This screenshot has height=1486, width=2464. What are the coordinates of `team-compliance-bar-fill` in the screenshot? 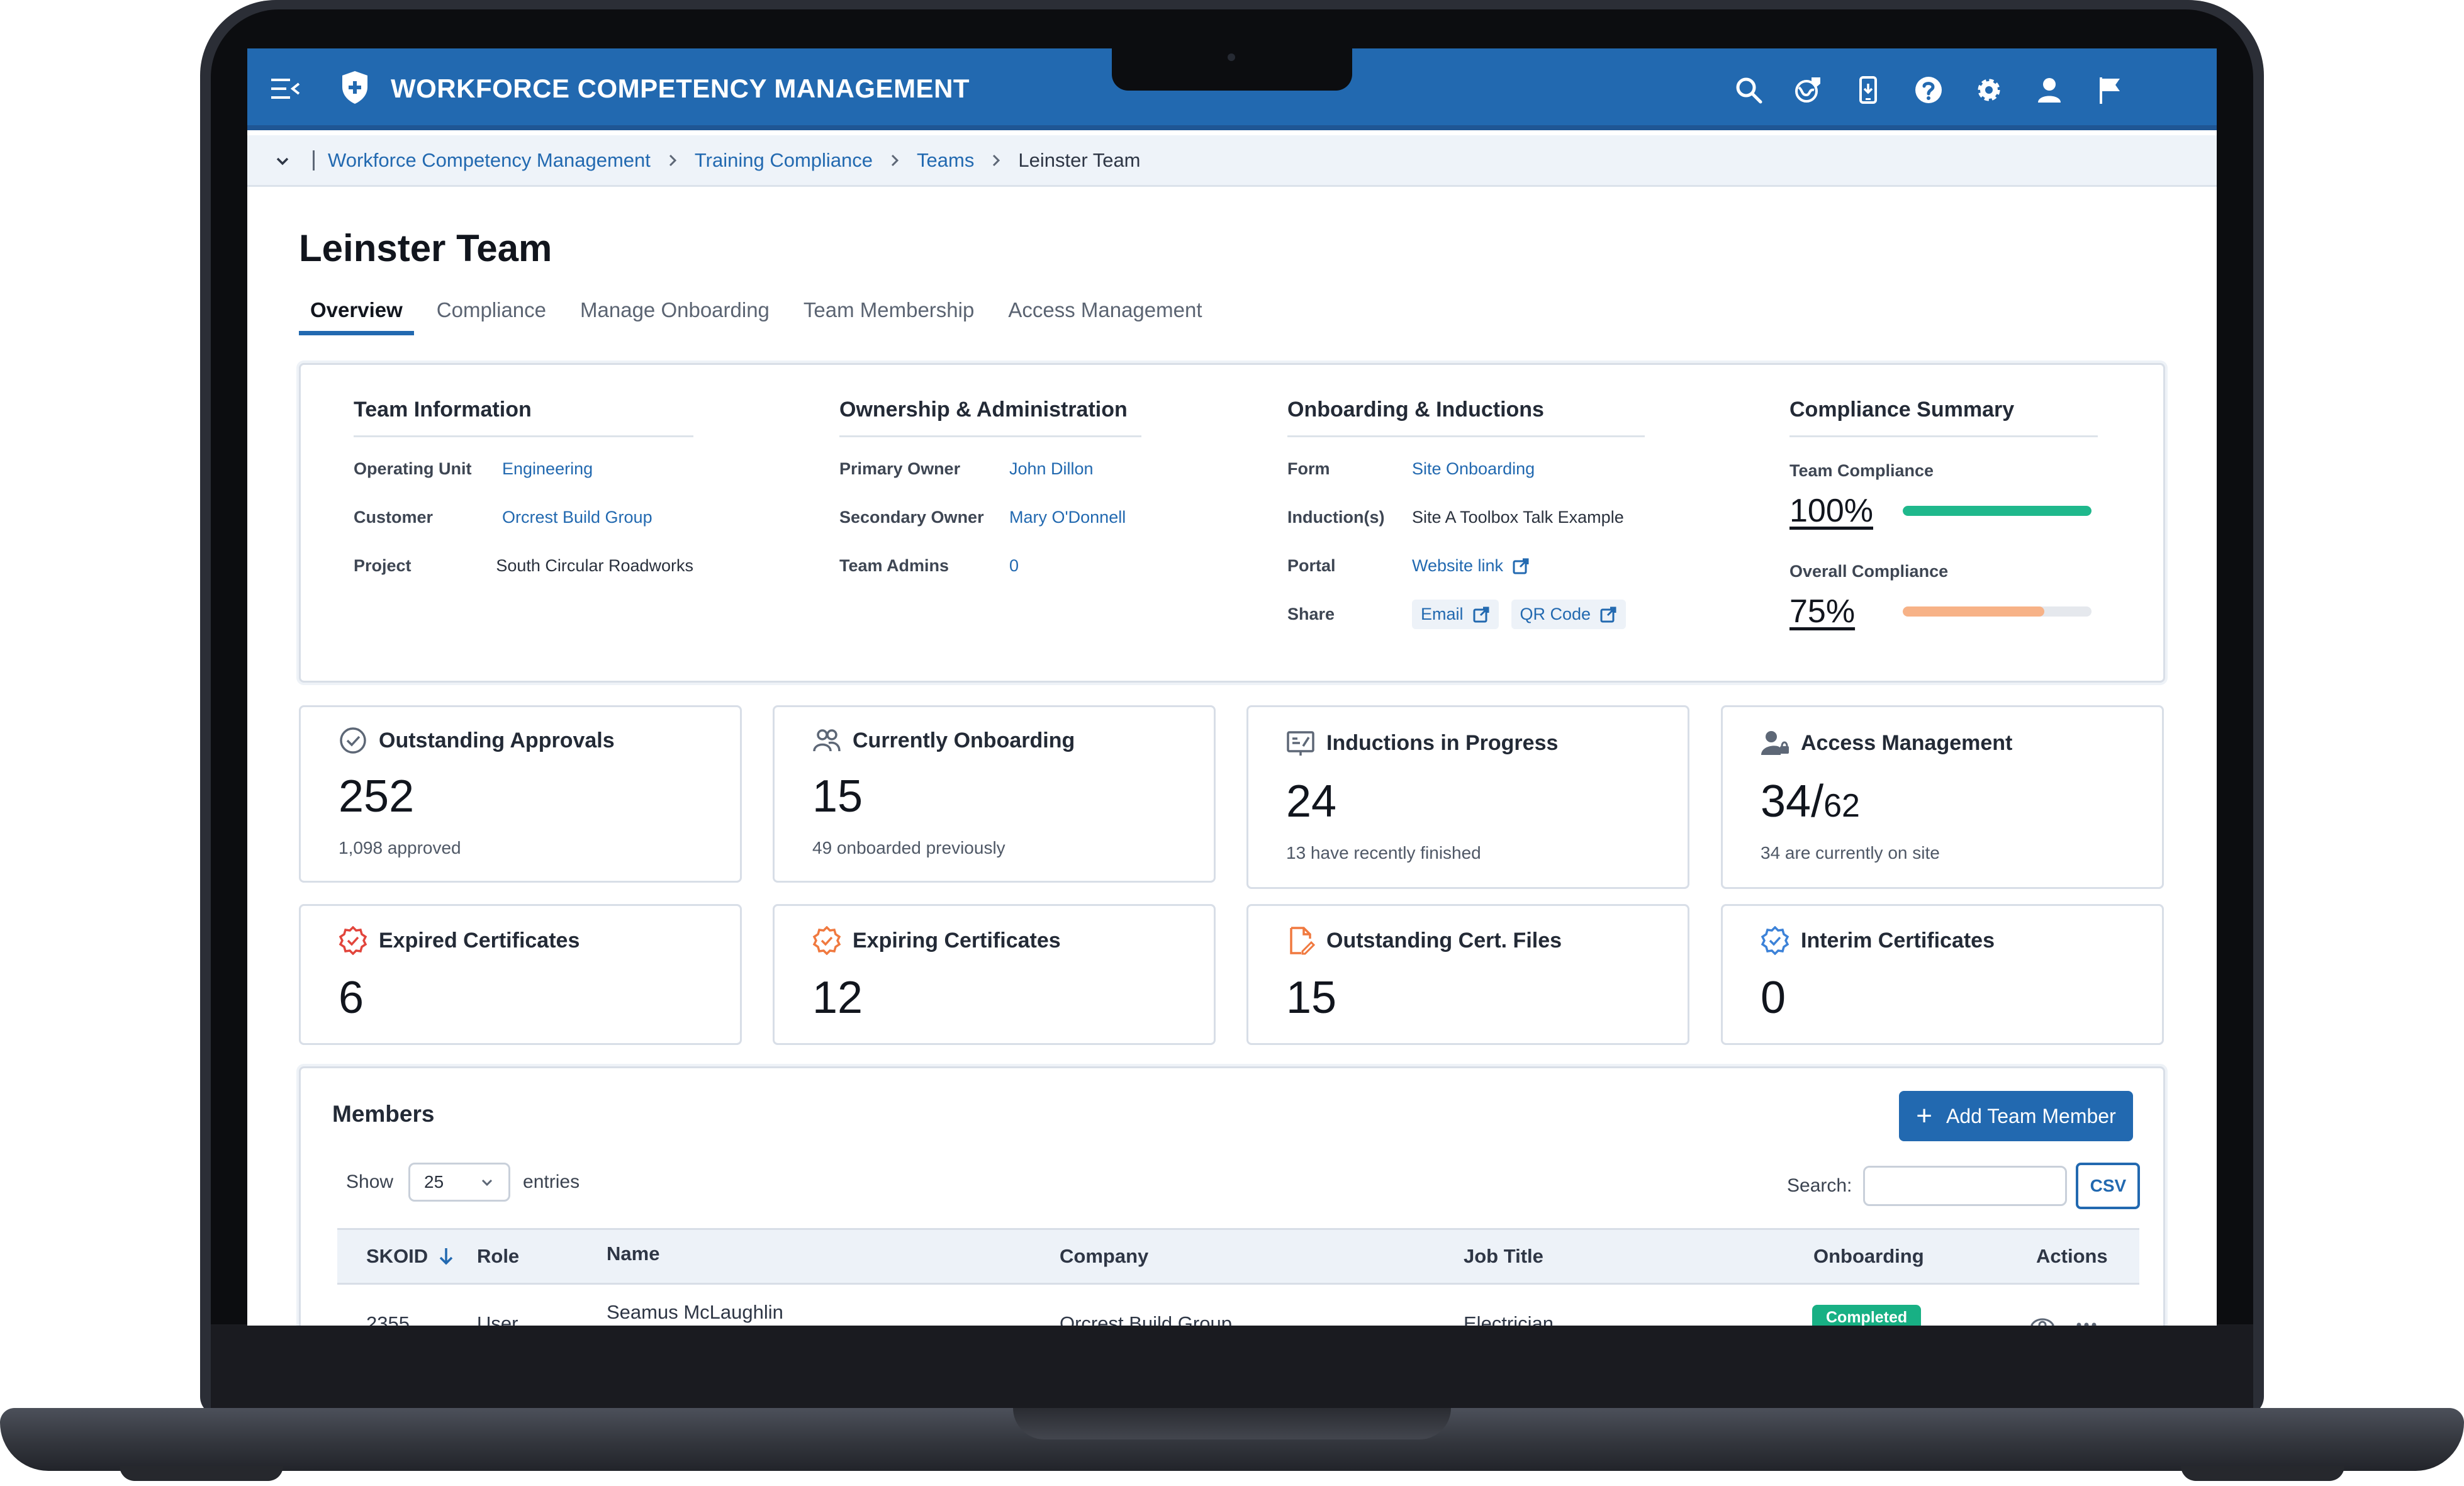 It's located at (1997, 511).